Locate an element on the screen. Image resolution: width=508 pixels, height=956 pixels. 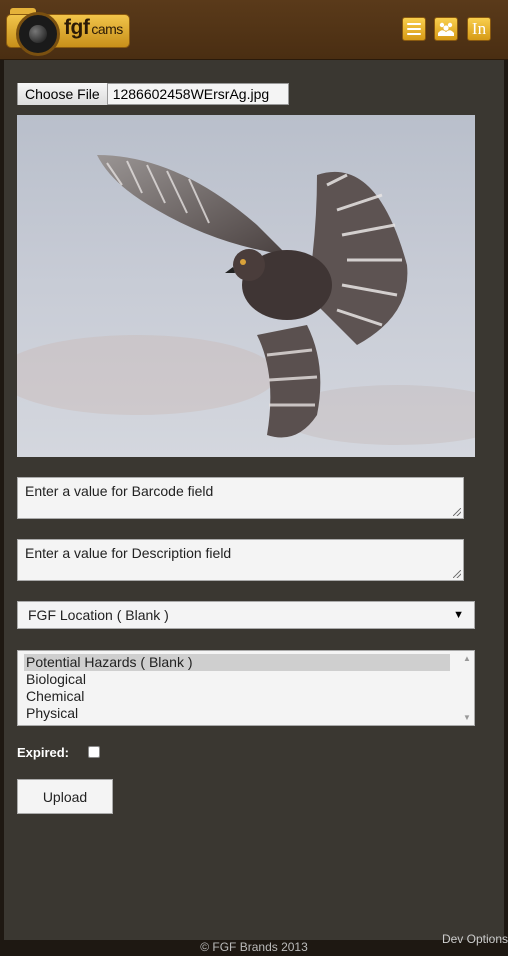
location-select: FGF Location ( Blank ) ▼ is located at coordinates (246, 615).